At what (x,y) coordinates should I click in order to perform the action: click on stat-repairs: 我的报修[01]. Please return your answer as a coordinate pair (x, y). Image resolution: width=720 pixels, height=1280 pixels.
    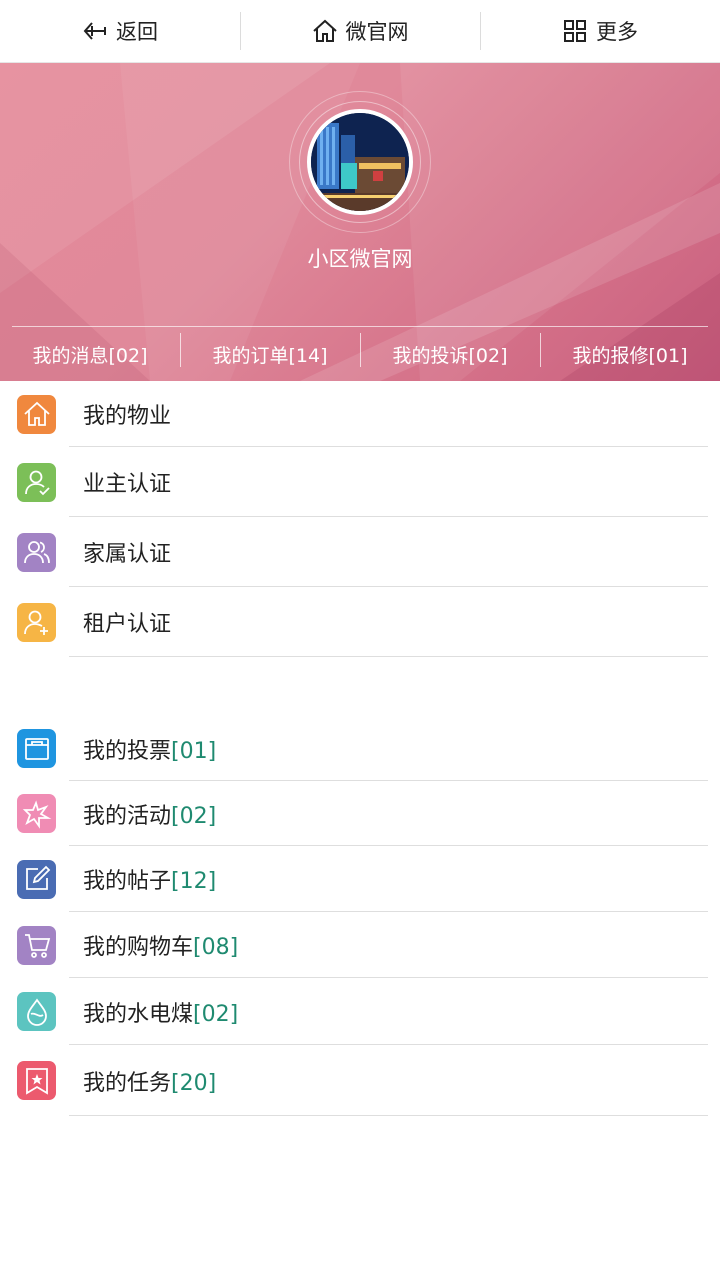
    Looking at the image, I should click on (630, 350).